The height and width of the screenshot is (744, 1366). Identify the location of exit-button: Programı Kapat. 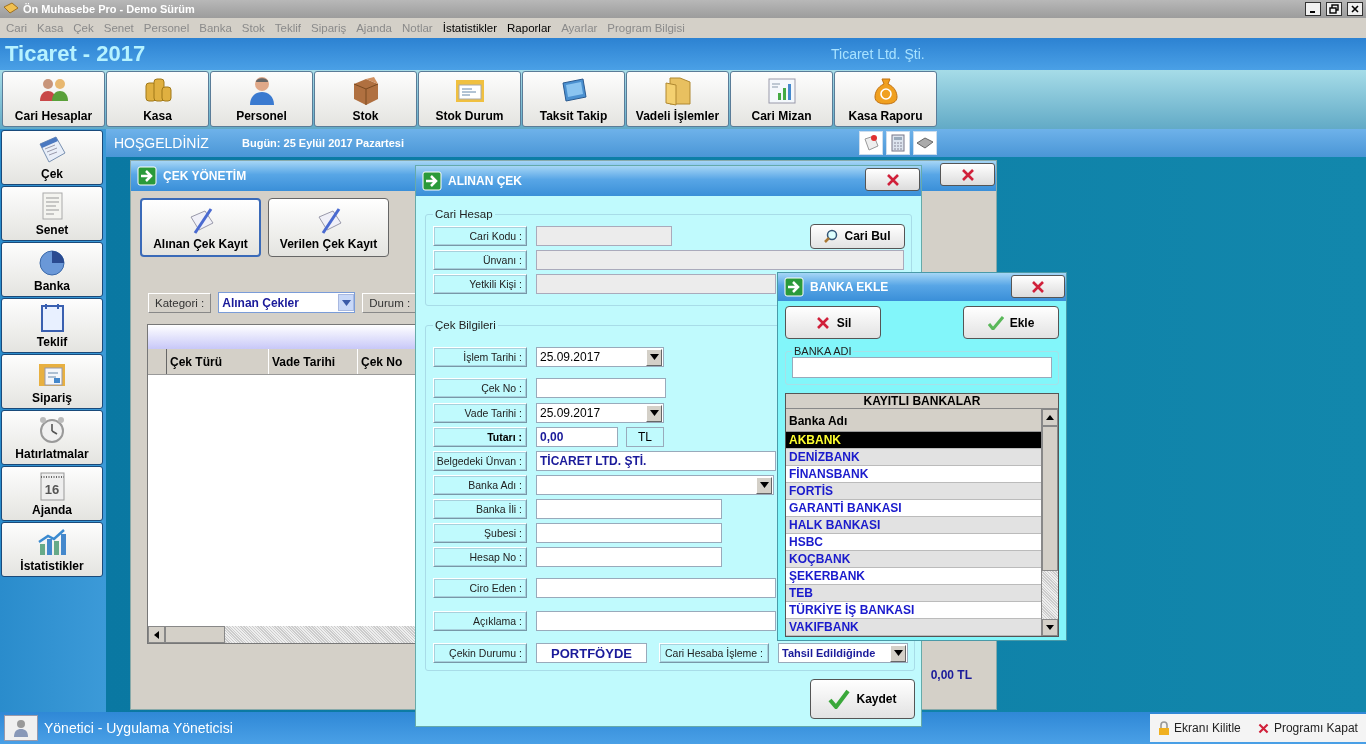
(1307, 728).